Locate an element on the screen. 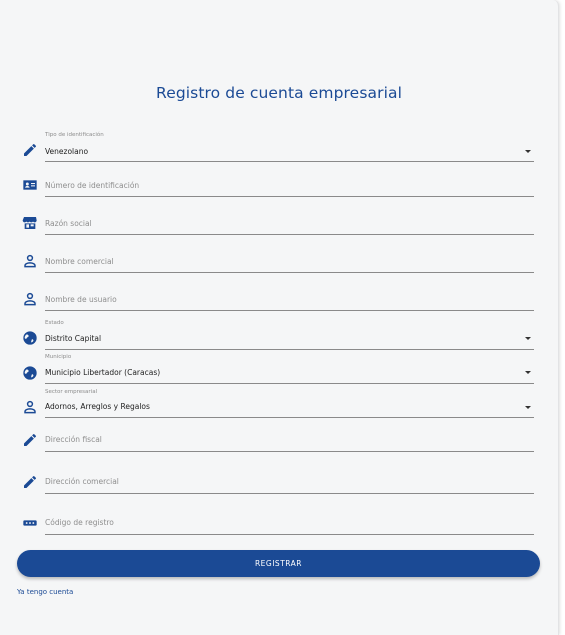  username-placeholder: Nombre de usuario is located at coordinates (81, 299).